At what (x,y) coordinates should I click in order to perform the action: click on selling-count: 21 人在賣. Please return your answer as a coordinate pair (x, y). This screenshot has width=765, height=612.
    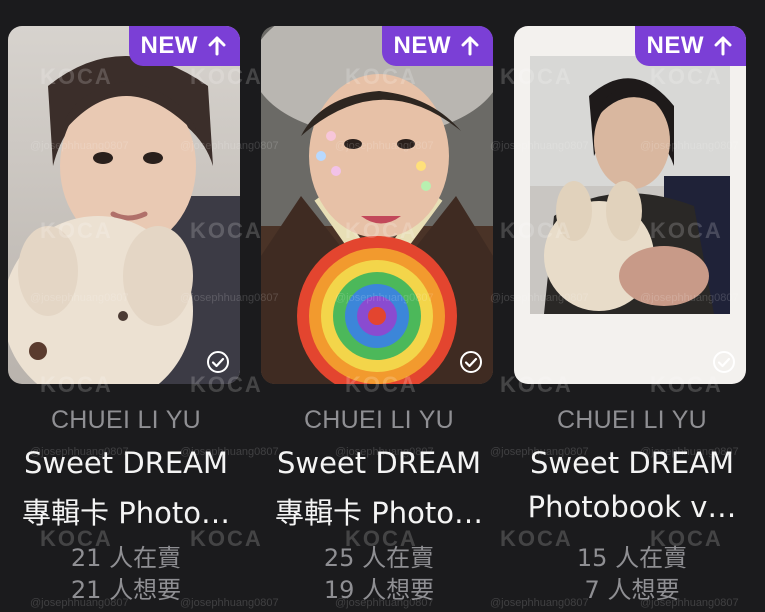
    Looking at the image, I should click on (126, 558).